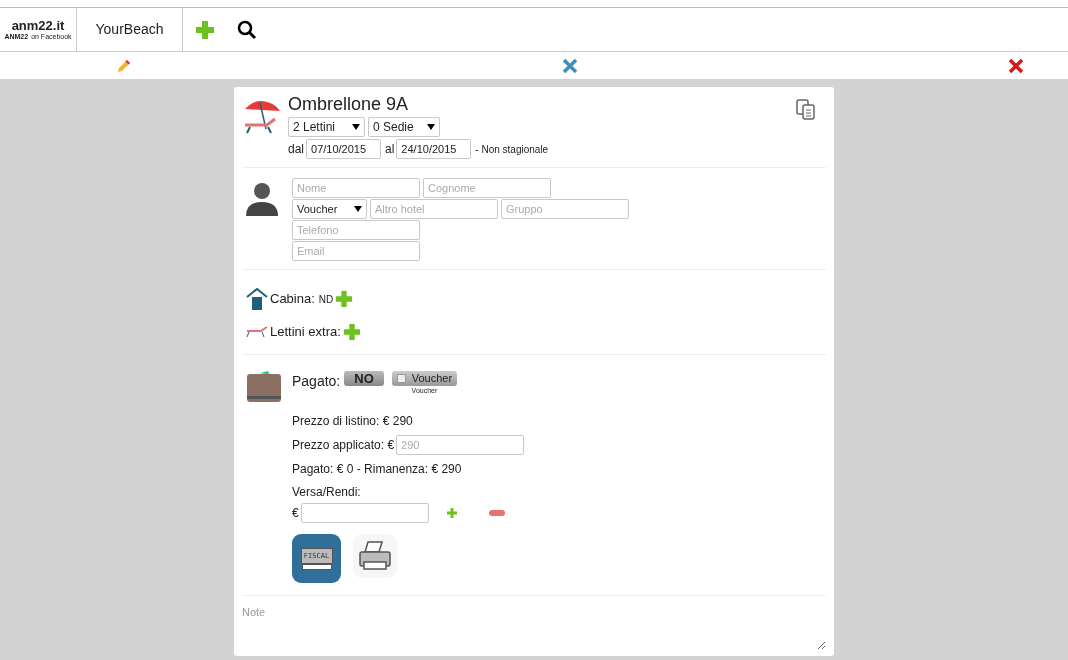 Image resolution: width=1068 pixels, height=660 pixels. I want to click on text-field: Gruppo, so click(565, 209).